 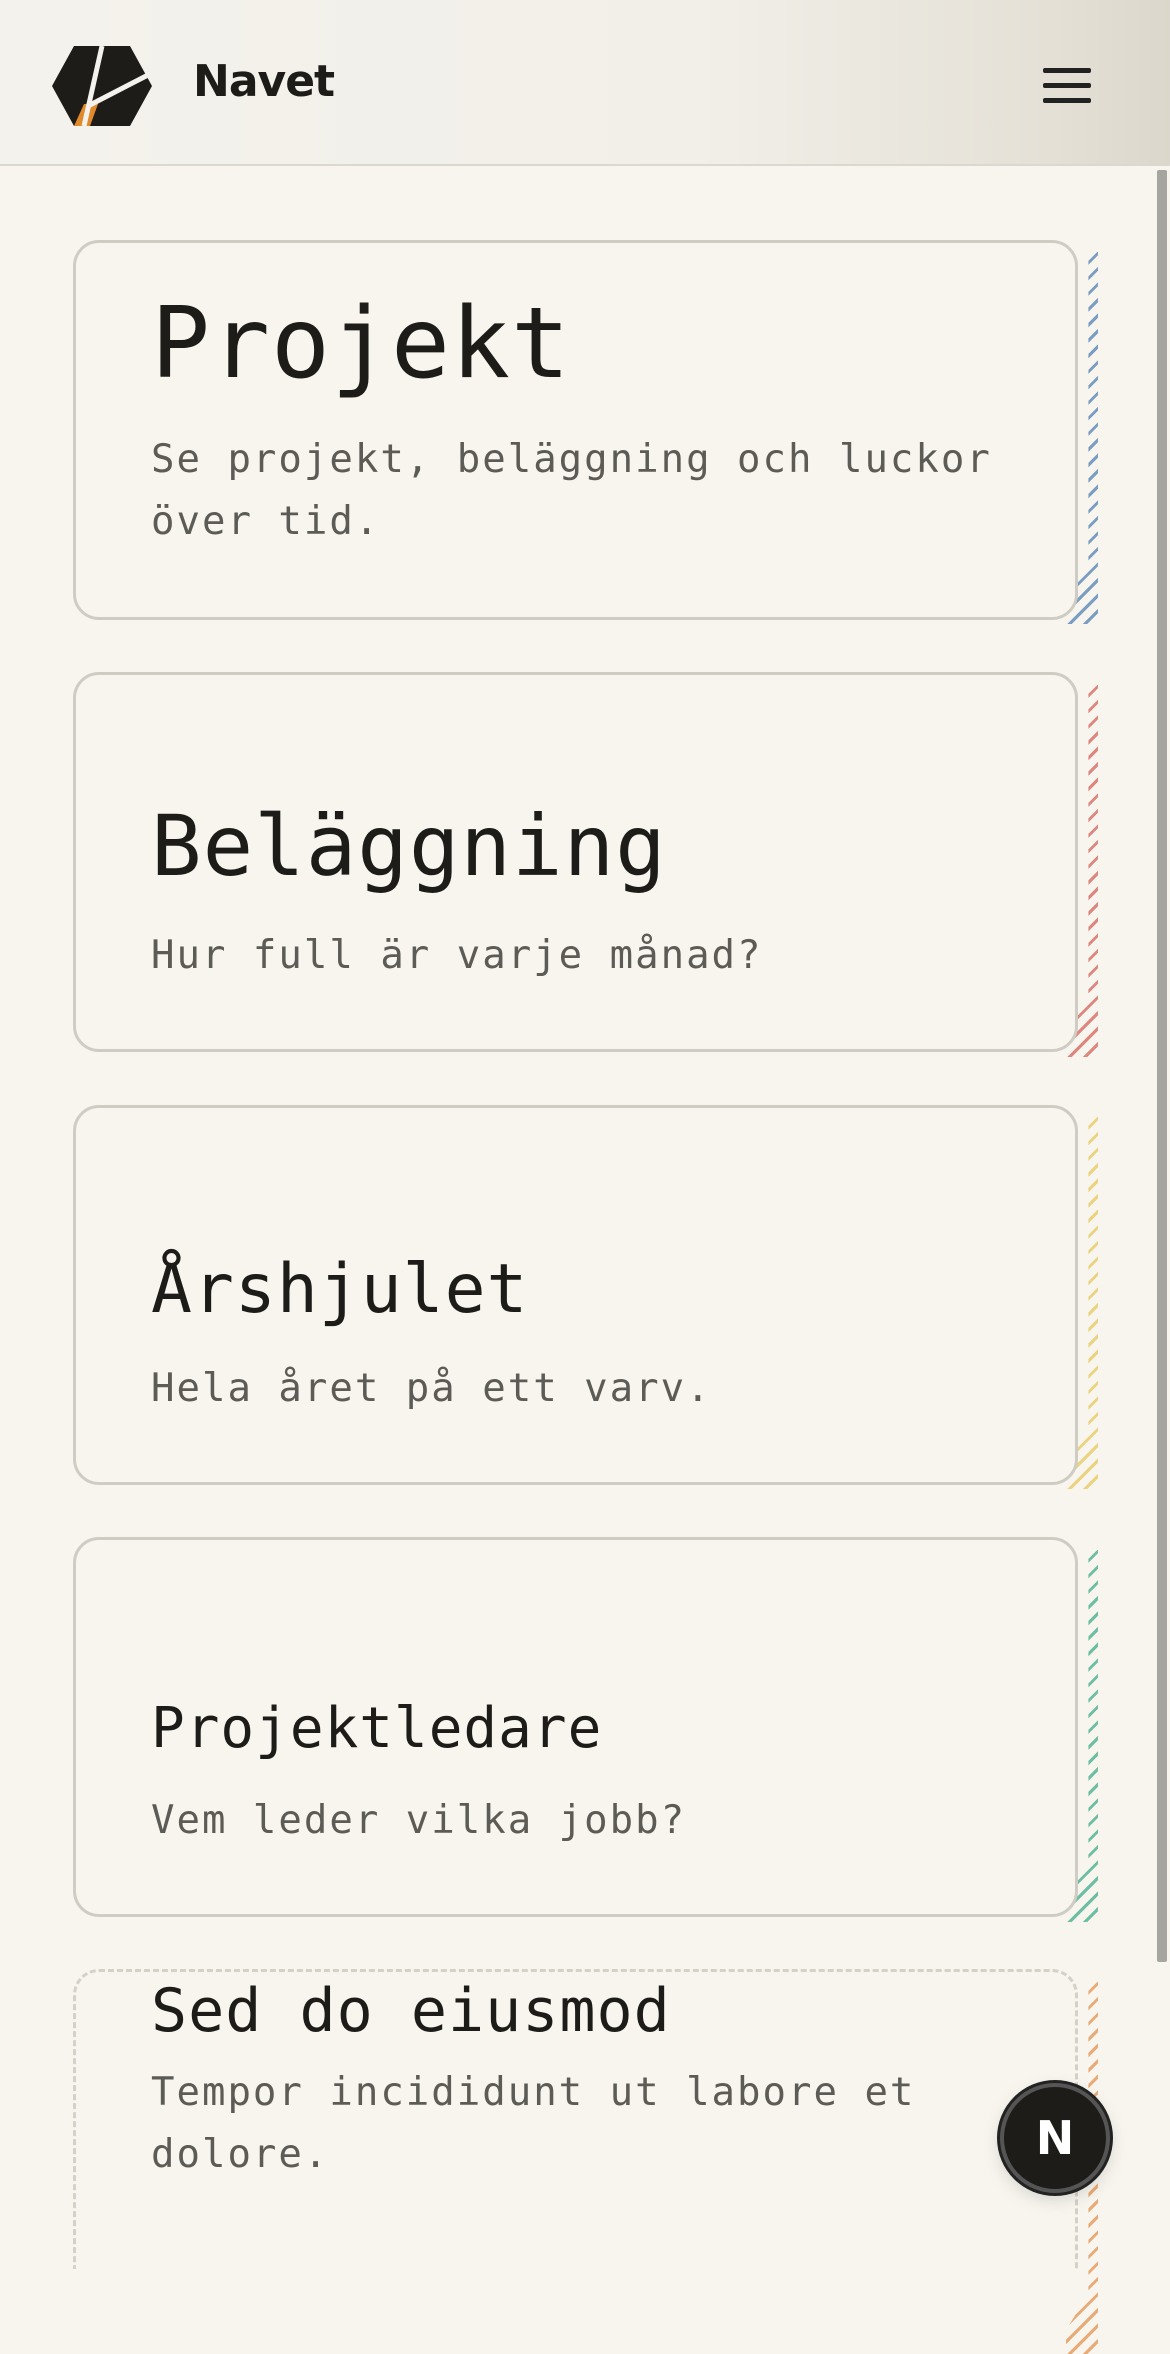 What do you see at coordinates (457, 955) in the screenshot?
I see `card-description: Hur full är varje månad?` at bounding box center [457, 955].